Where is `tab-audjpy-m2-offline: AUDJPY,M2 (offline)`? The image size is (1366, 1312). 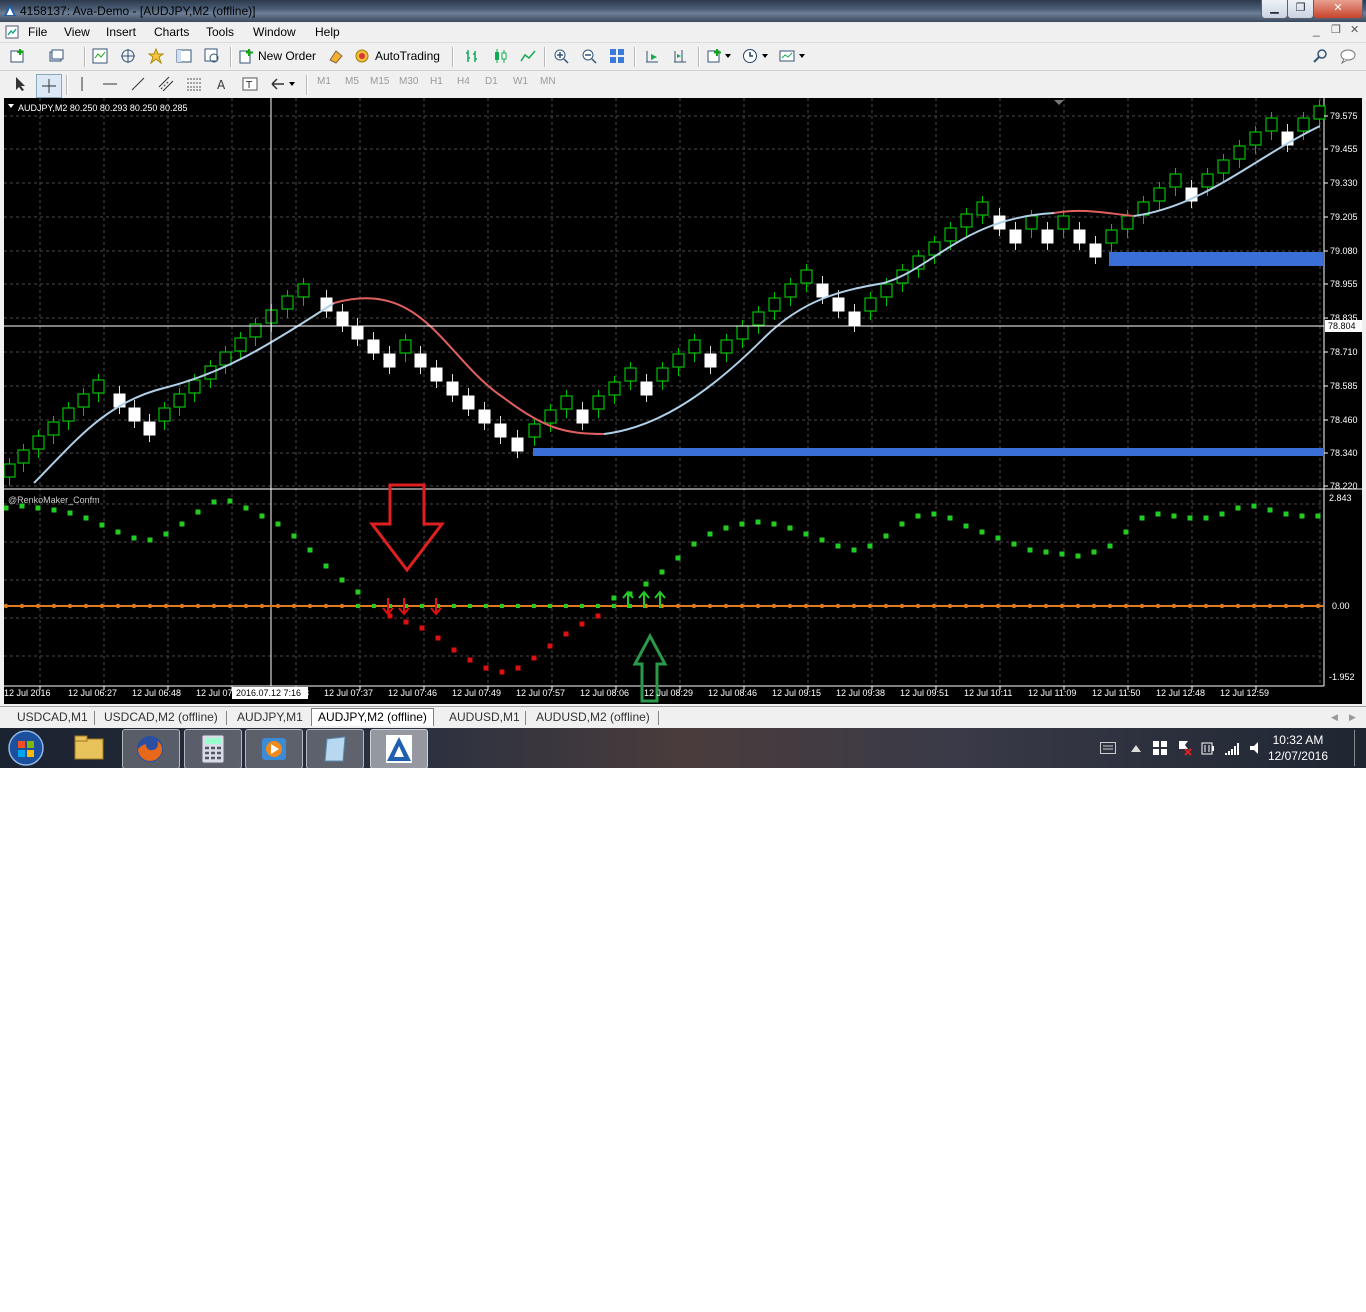 tab-audjpy-m2-offline: AUDJPY,M2 (offline) is located at coordinates (372, 717).